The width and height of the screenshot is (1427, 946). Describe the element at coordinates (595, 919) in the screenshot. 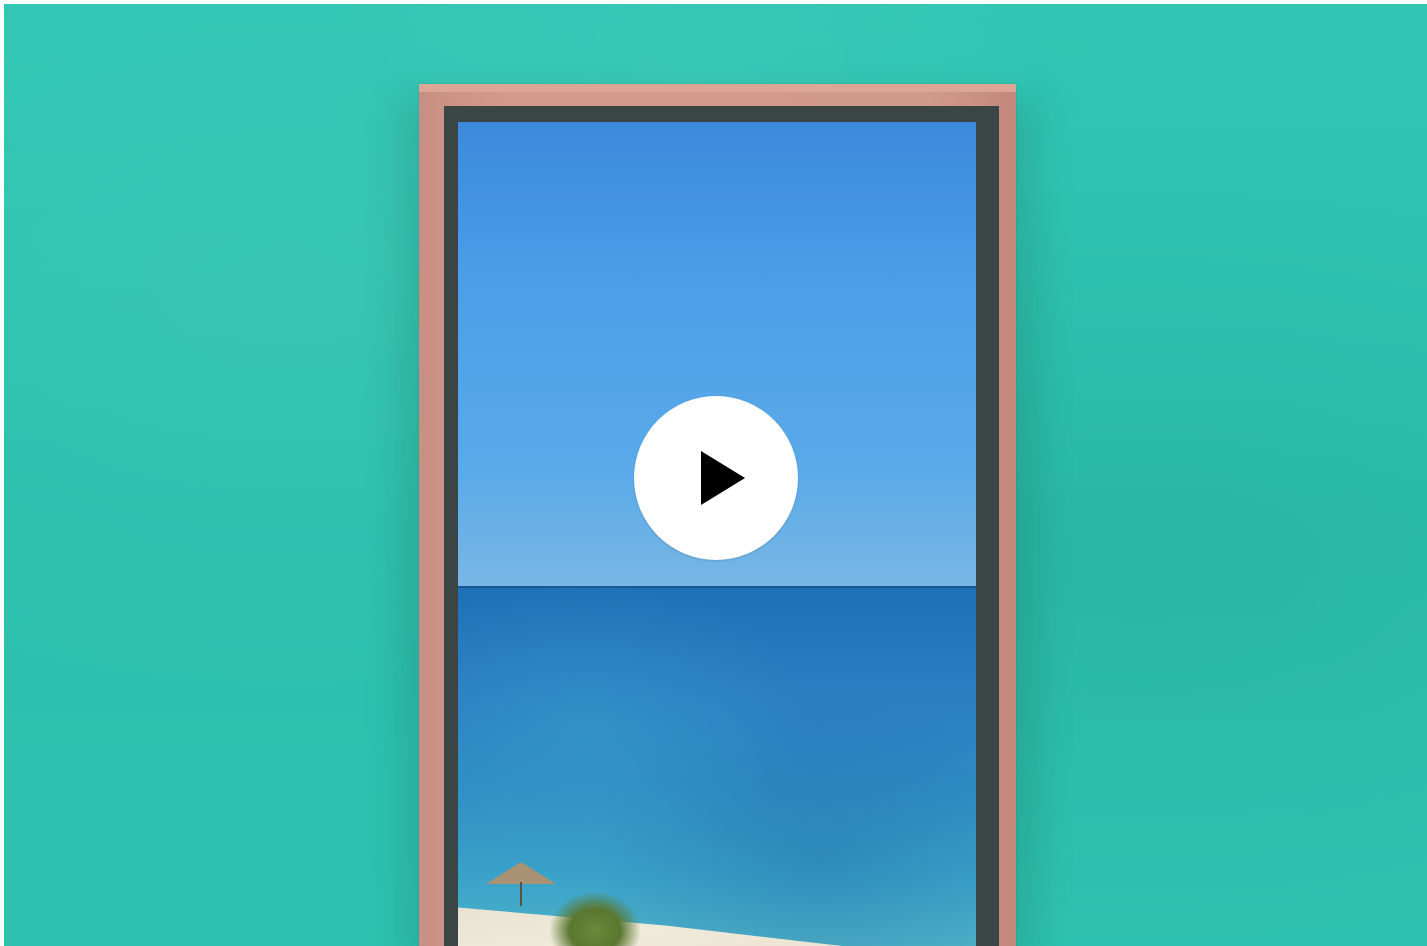

I see `palm-foliage` at that location.